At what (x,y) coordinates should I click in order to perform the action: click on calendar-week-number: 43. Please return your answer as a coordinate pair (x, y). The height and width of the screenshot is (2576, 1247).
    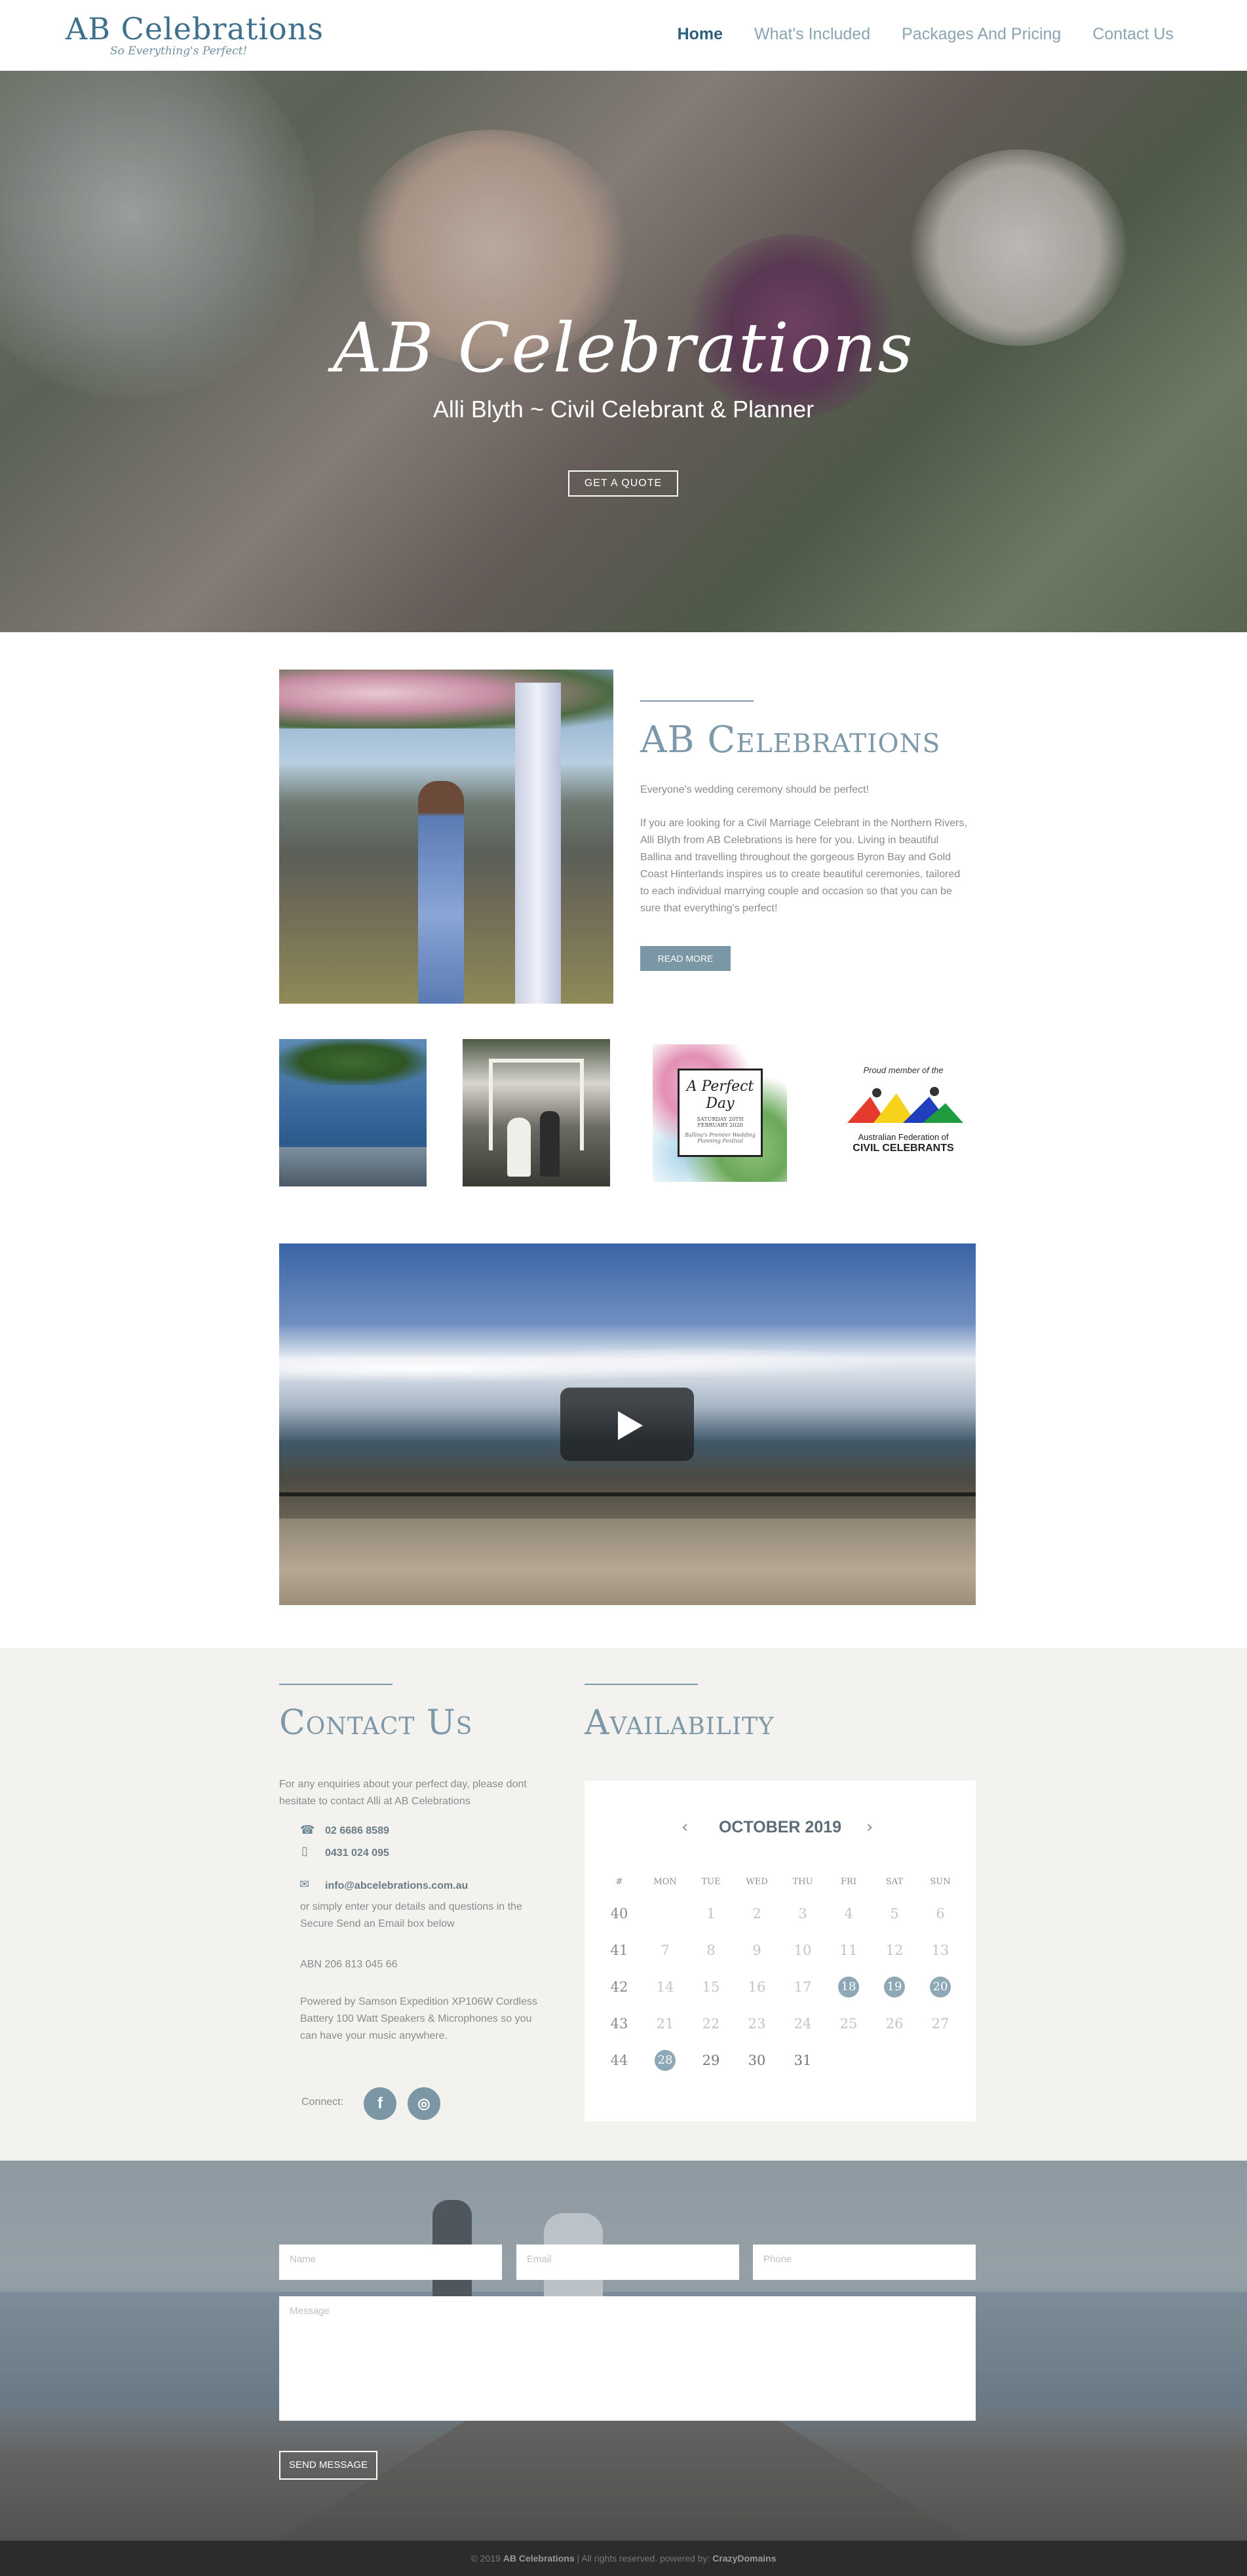
    Looking at the image, I should click on (619, 2024).